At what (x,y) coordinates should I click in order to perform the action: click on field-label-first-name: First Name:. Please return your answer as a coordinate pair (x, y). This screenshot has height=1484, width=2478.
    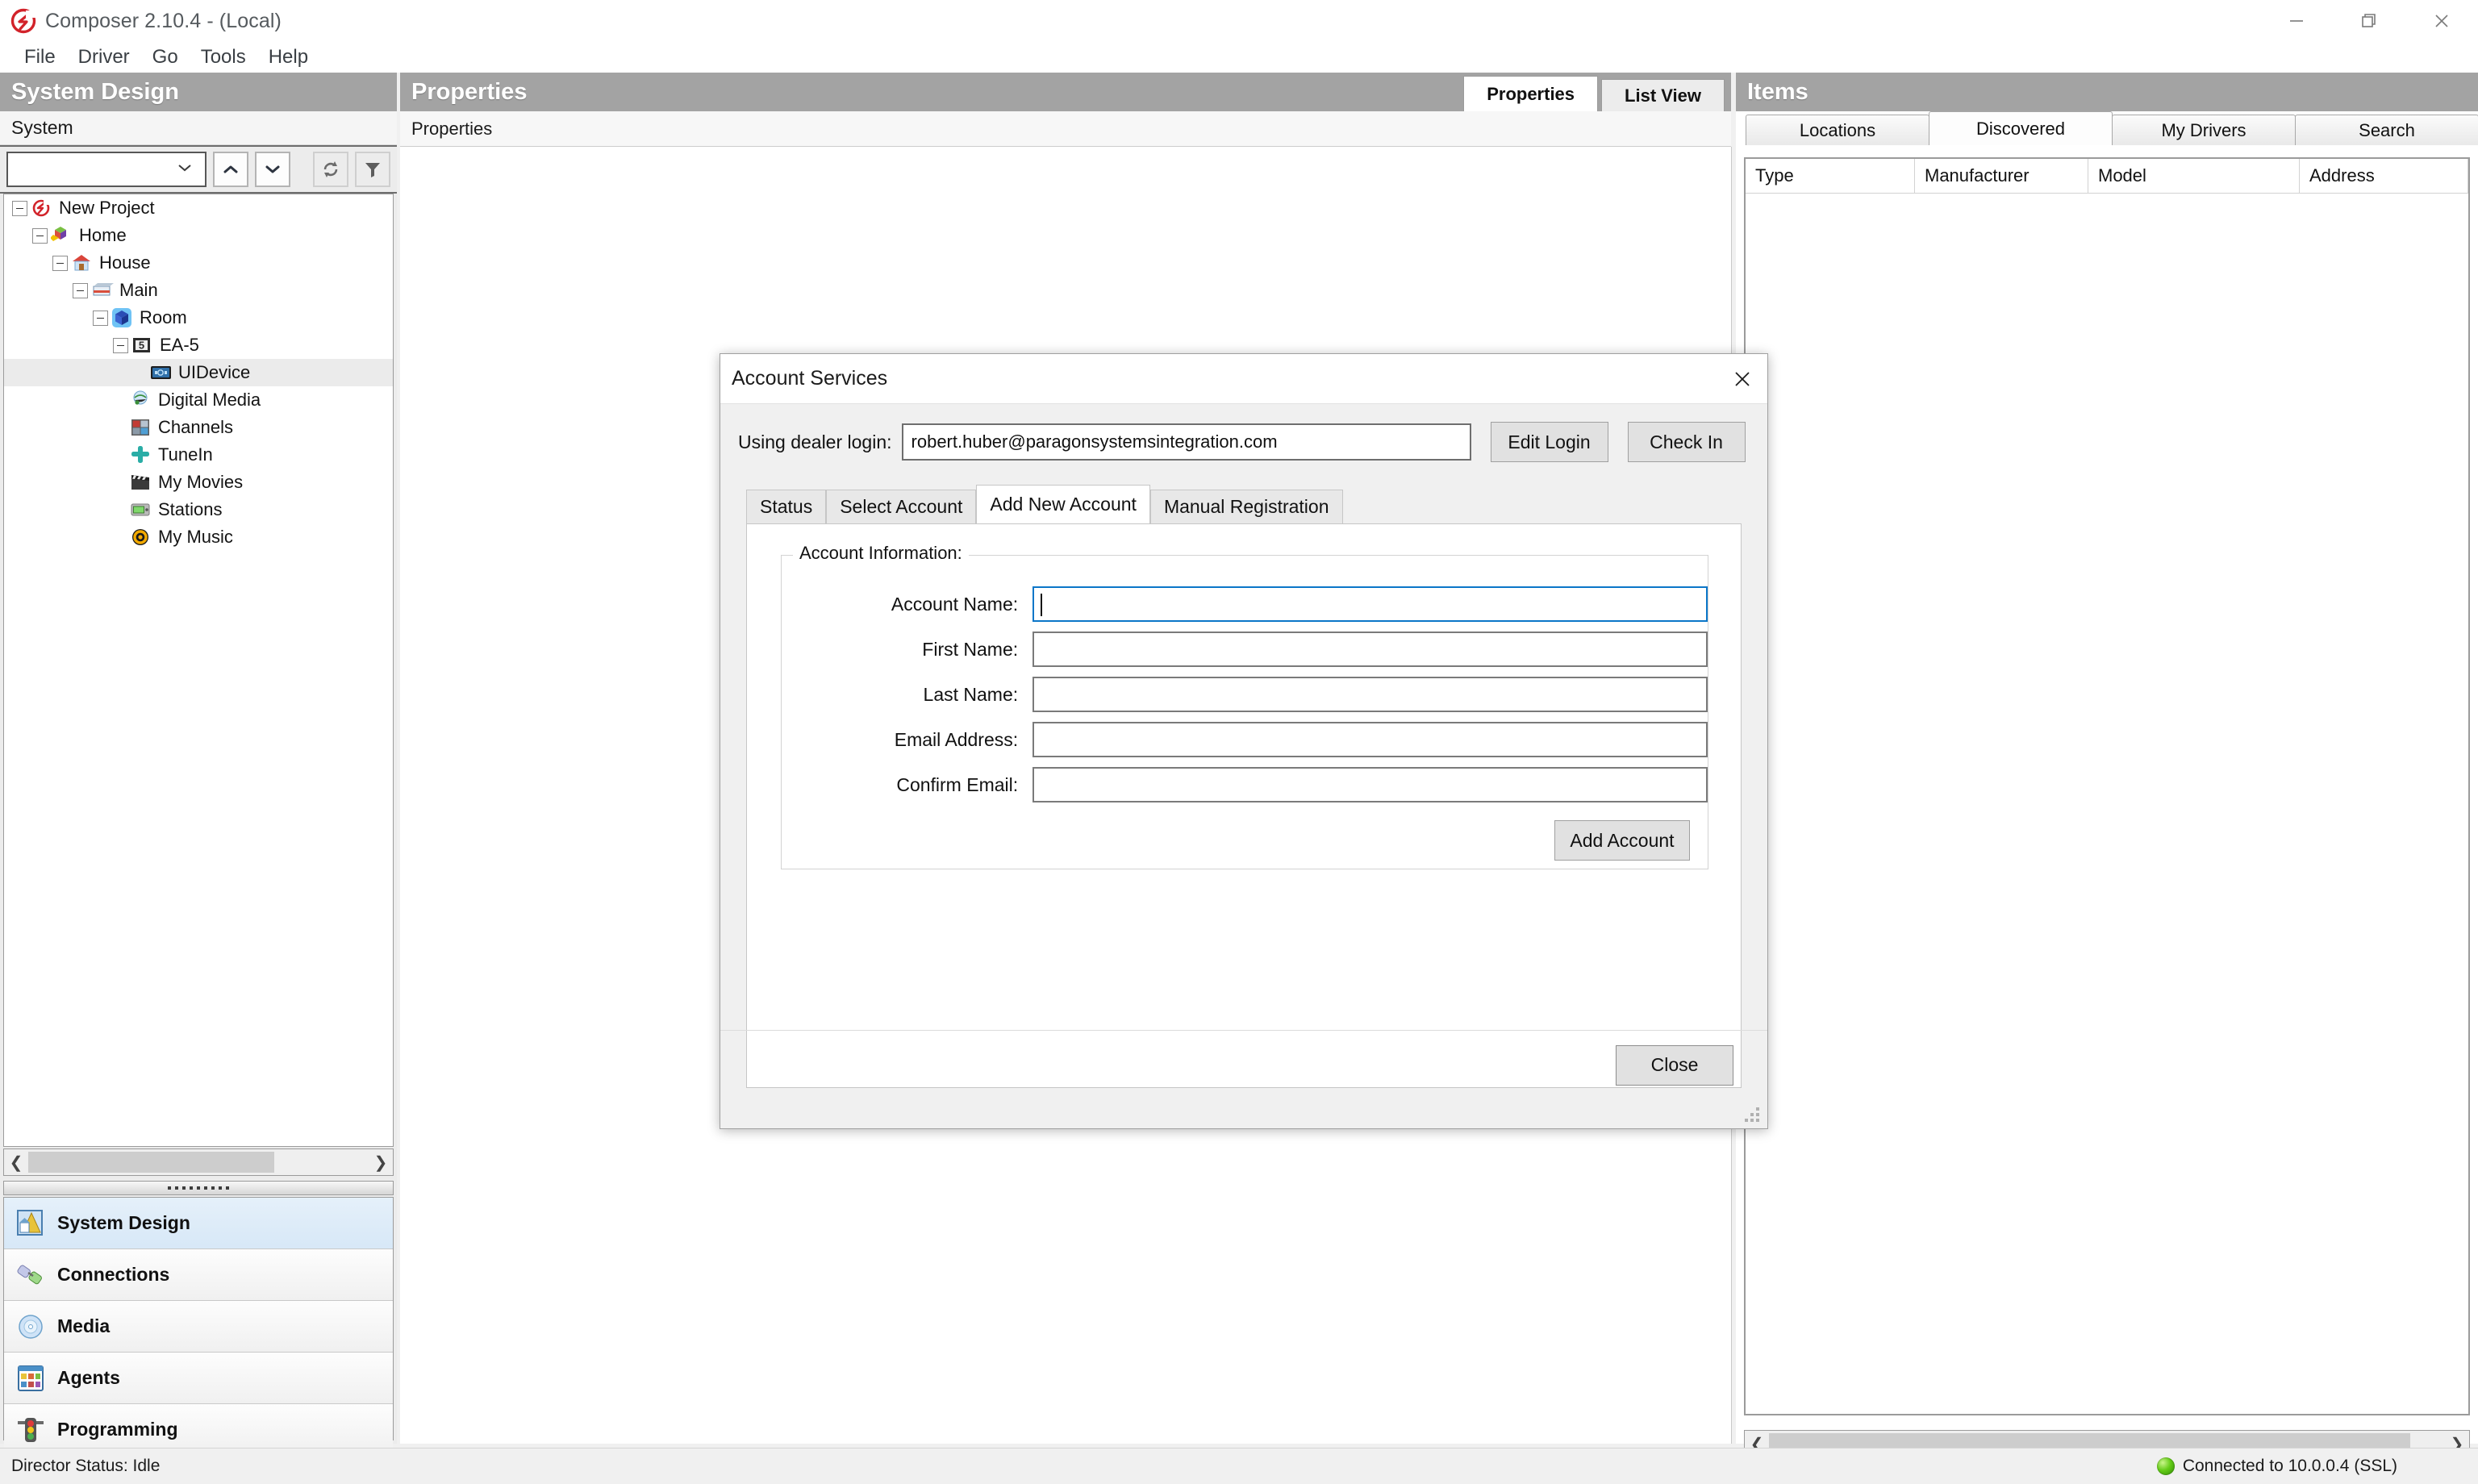
    Looking at the image, I should click on (971, 649).